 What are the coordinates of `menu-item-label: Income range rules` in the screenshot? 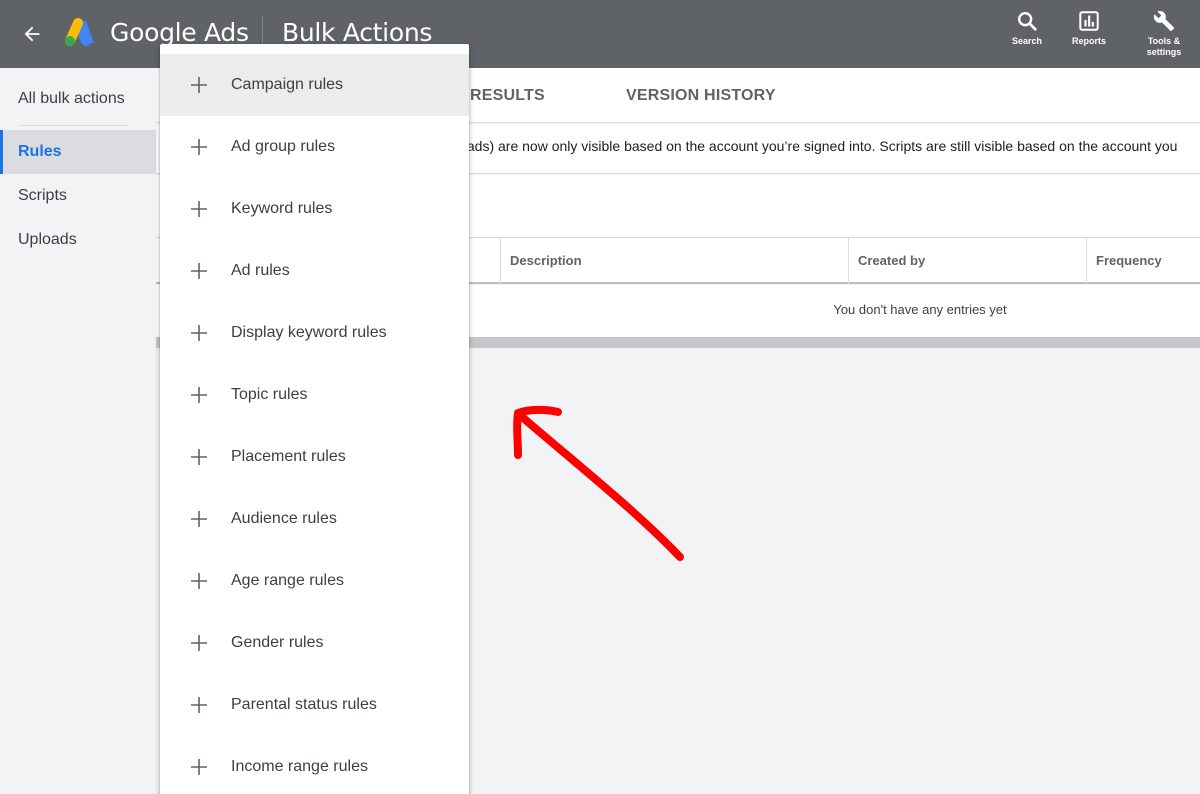 It's located at (299, 766).